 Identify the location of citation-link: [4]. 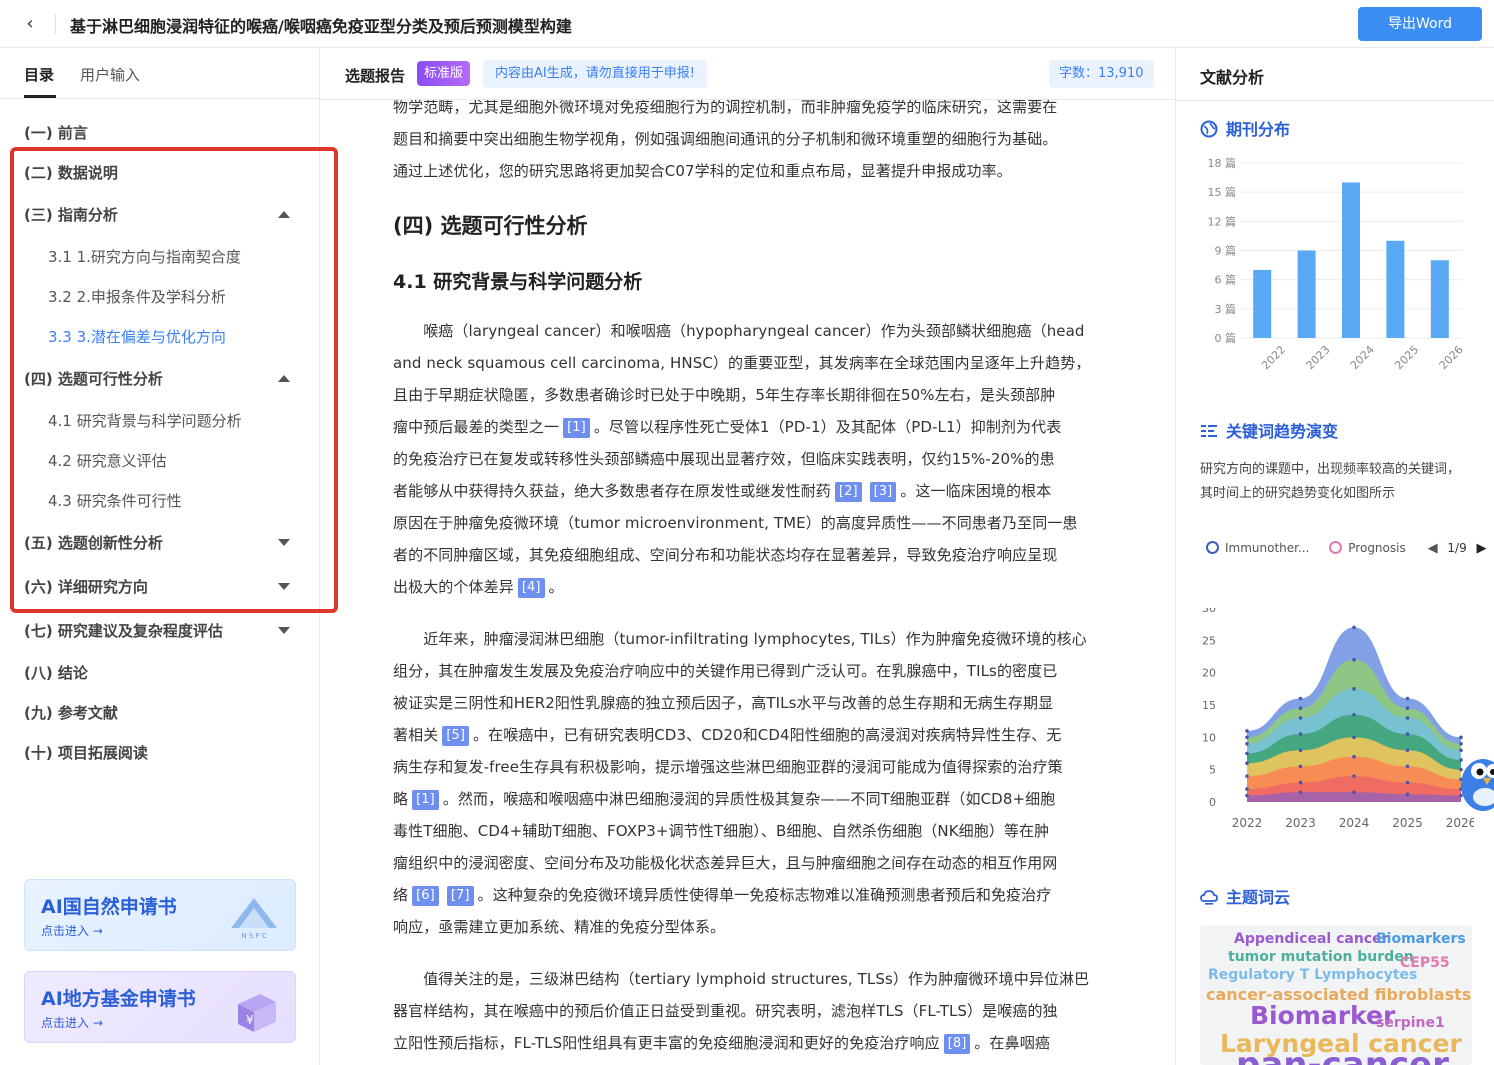
(531, 588).